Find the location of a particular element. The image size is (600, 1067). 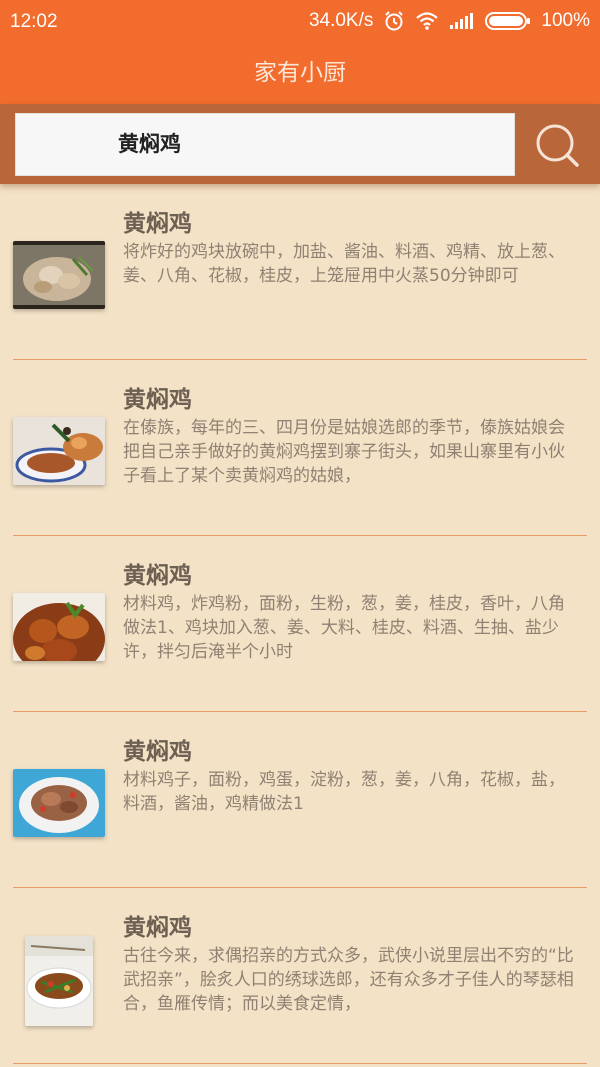

app-title: 家有小厨 is located at coordinates (300, 73).